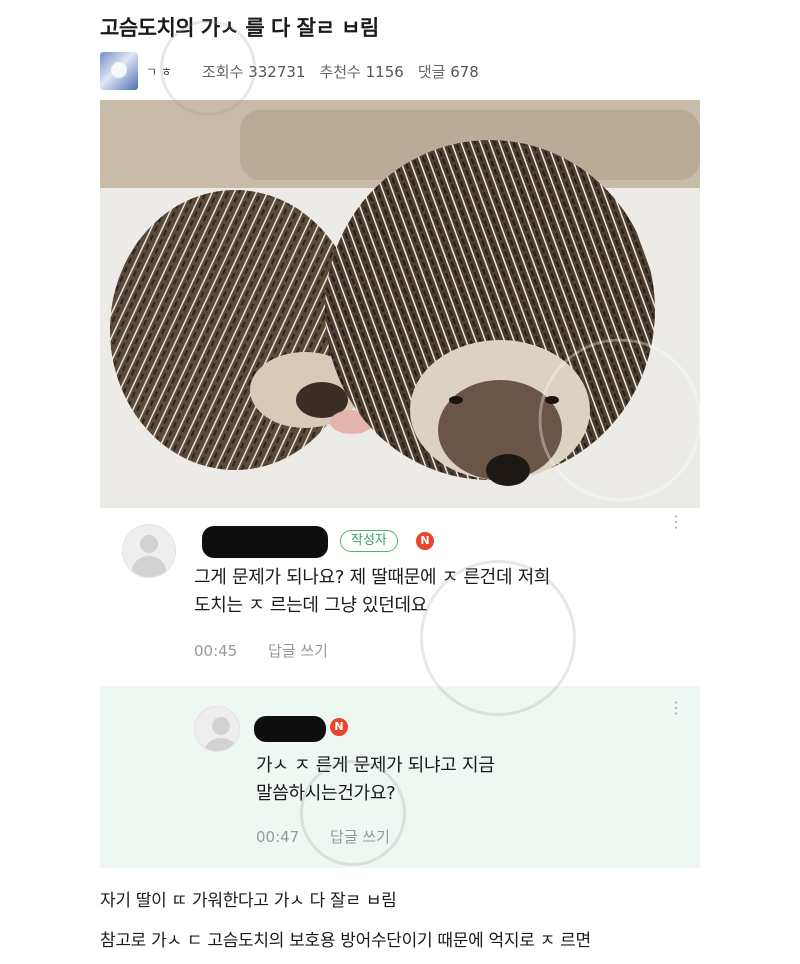 The width and height of the screenshot is (800, 964). Describe the element at coordinates (261, 650) in the screenshot. I see `comment-footer: 00:45 답글 쓰기` at that location.